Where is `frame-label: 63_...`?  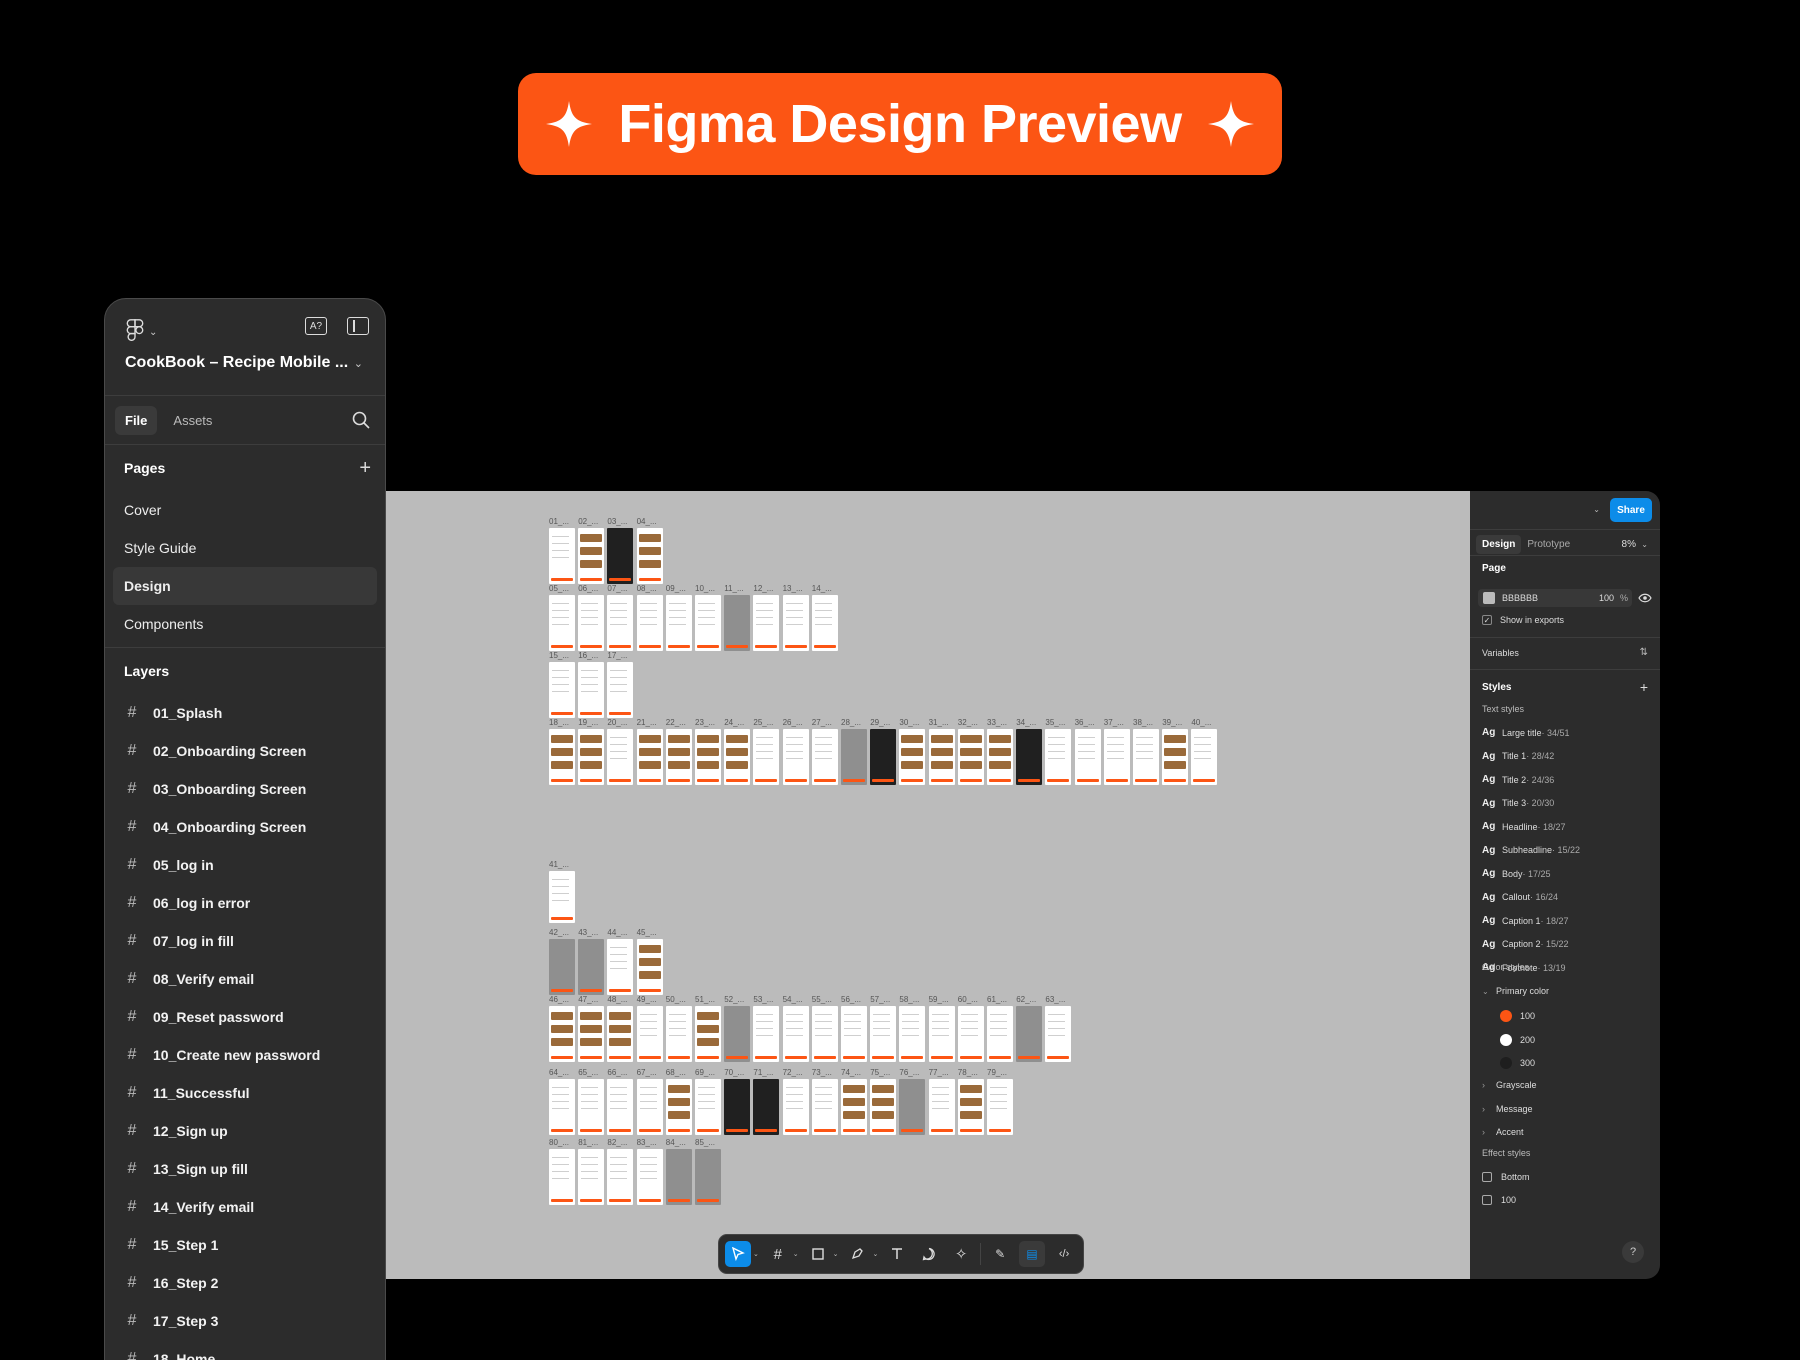 frame-label: 63_... is located at coordinates (1055, 999).